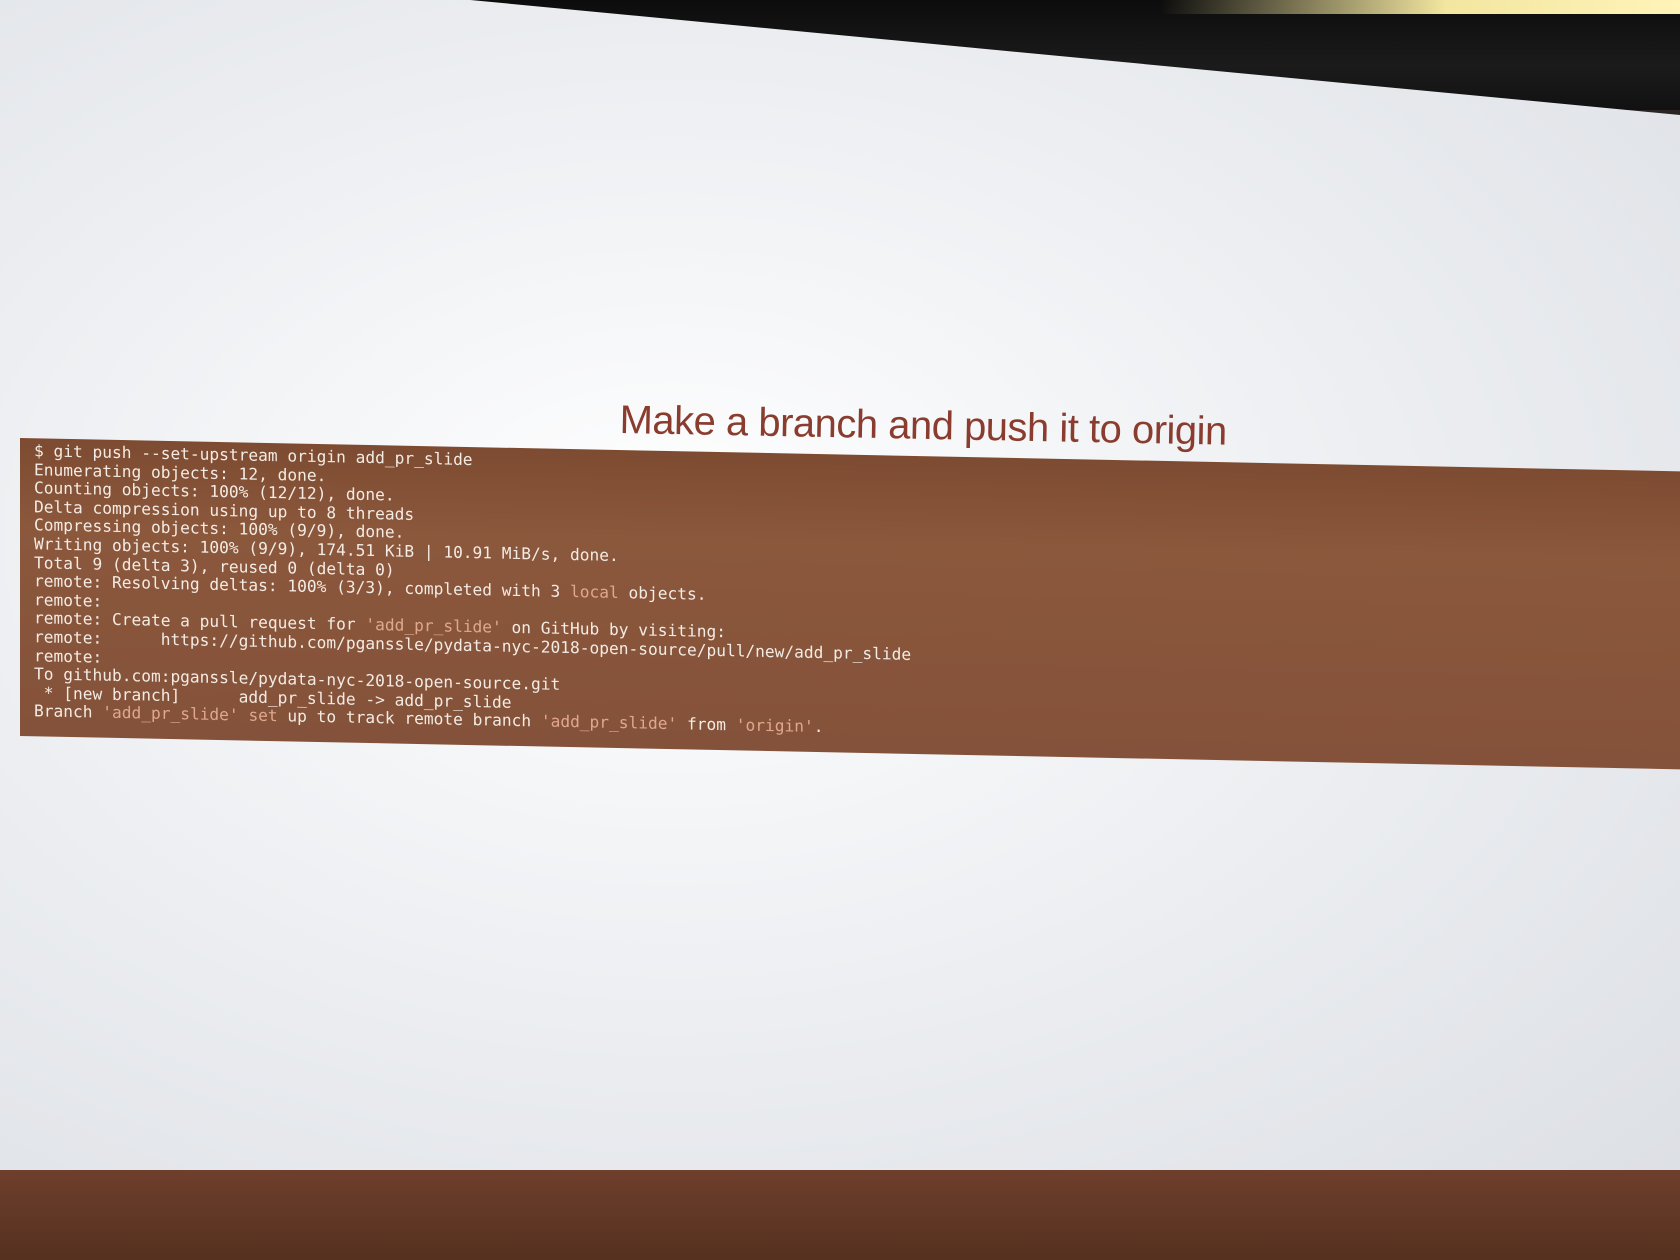 Image resolution: width=1680 pixels, height=1260 pixels. Describe the element at coordinates (818, 727) in the screenshot. I see `terminal-text: .` at that location.